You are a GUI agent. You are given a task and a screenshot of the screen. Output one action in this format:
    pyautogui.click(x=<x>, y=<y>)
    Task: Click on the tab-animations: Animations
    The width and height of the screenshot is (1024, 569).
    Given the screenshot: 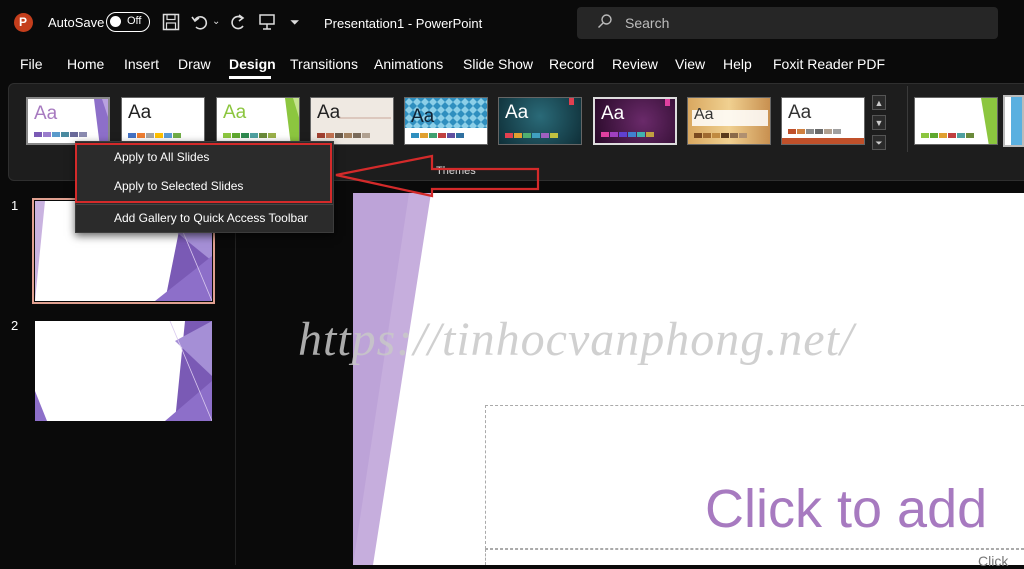 What is the action you would take?
    pyautogui.click(x=408, y=64)
    